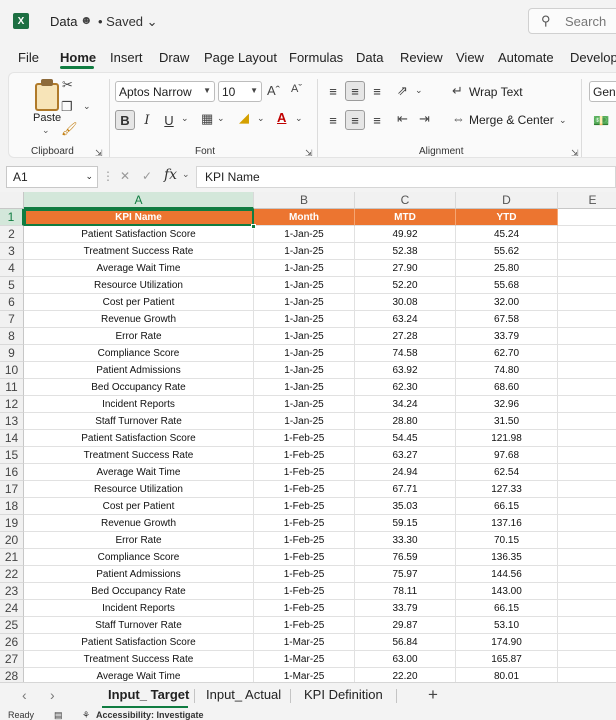 This screenshot has width=616, height=720. Describe the element at coordinates (316, 57) in the screenshot. I see `tab-formulas: Formulas` at that location.